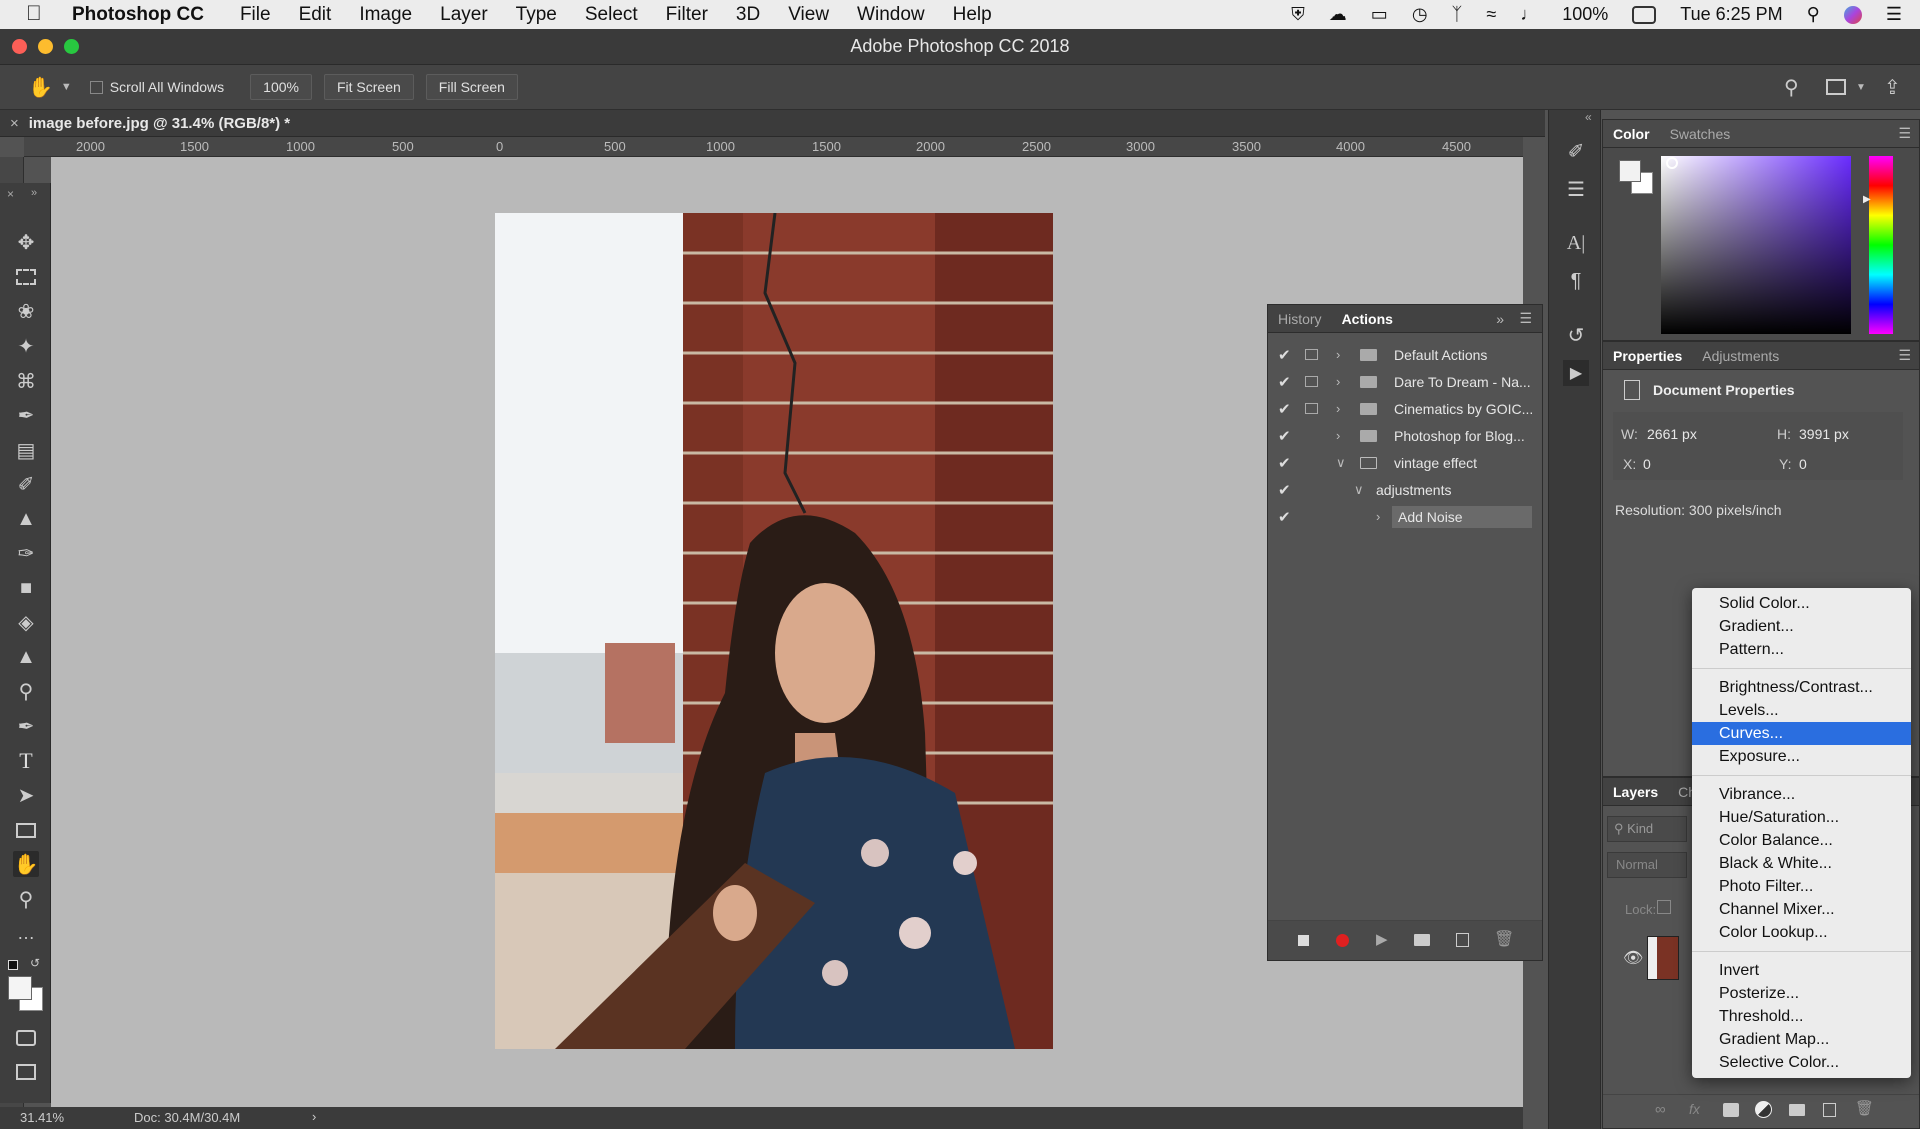  What do you see at coordinates (611, 15) in the screenshot?
I see `menu-select: Select` at bounding box center [611, 15].